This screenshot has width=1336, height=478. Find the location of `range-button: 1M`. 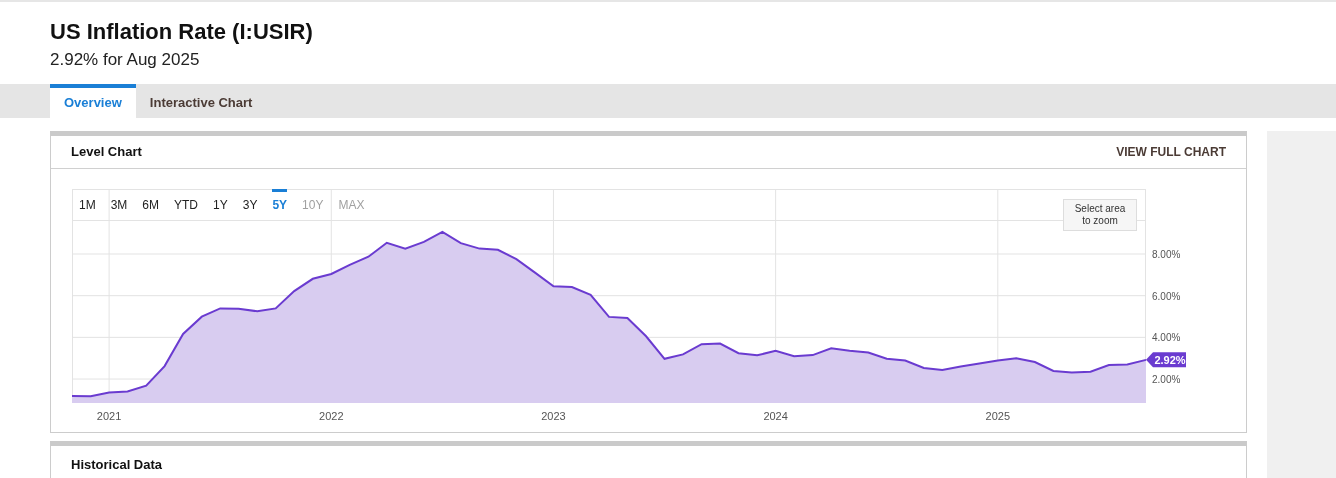

range-button: 1M is located at coordinates (87, 204).